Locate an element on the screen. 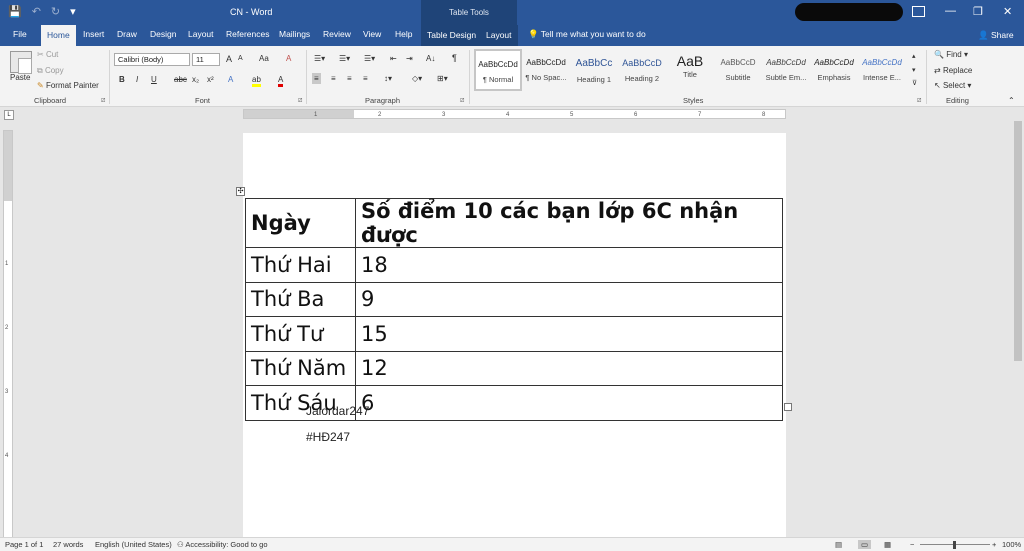 This screenshot has height=551, width=1024. tab-mailings: Mailings is located at coordinates (294, 34).